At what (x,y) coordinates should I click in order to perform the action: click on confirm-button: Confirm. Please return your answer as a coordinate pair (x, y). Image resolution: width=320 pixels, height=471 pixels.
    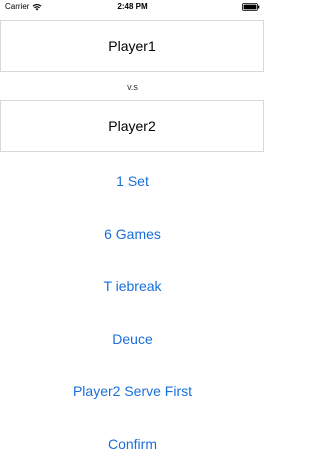
    Looking at the image, I should click on (132, 444).